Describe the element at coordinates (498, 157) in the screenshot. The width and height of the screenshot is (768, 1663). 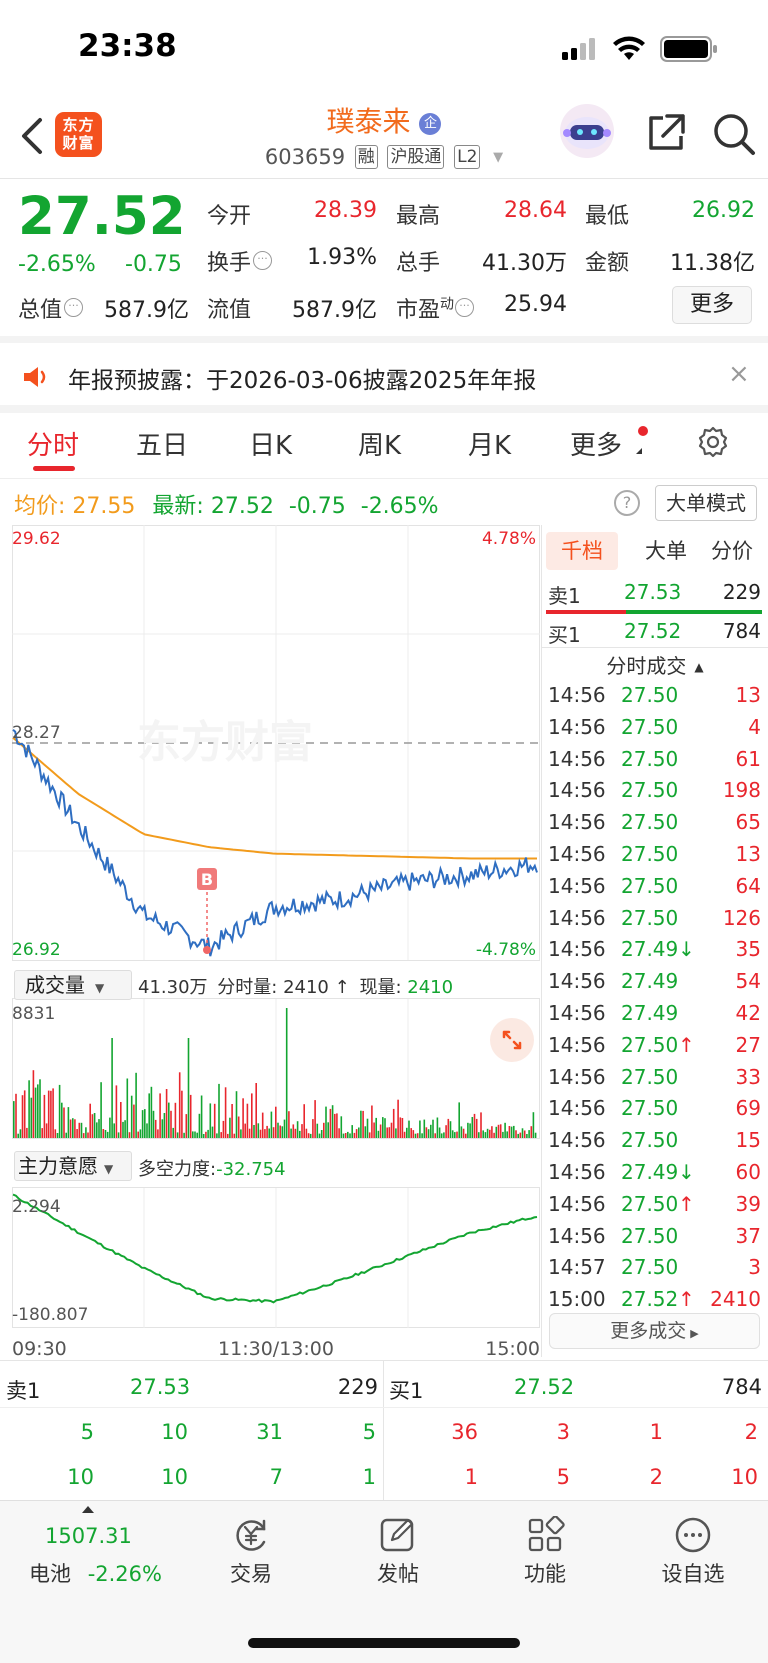
I see `dropdown-caret-icon: ▼` at that location.